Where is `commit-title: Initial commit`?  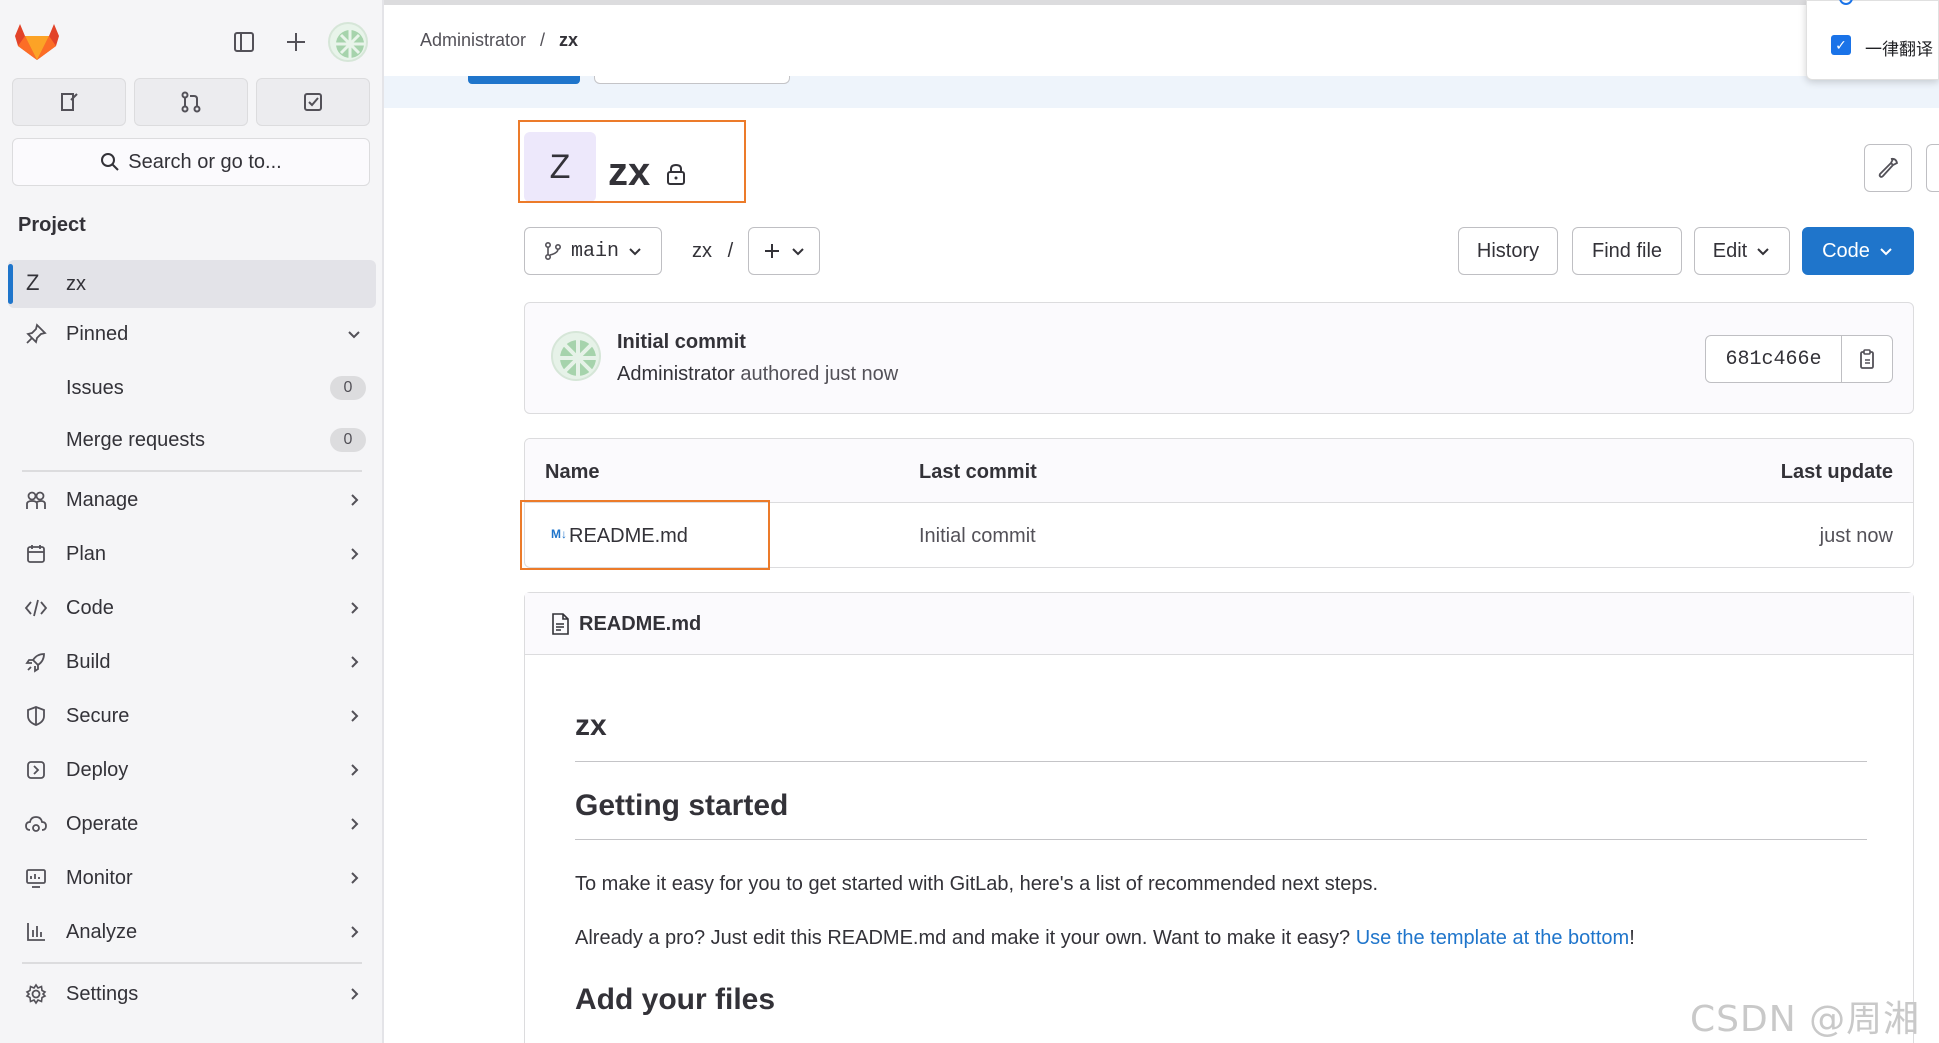 commit-title: Initial commit is located at coordinates (681, 342).